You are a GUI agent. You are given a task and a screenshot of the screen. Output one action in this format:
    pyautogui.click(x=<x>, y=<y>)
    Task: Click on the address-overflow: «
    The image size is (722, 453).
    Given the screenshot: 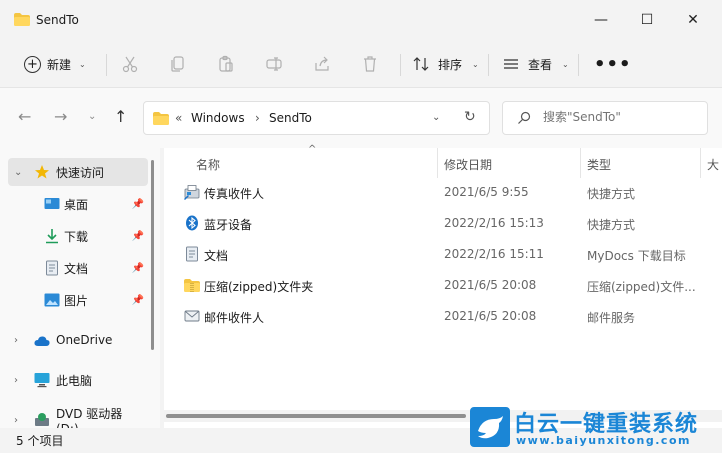 What is the action you would take?
    pyautogui.click(x=178, y=118)
    